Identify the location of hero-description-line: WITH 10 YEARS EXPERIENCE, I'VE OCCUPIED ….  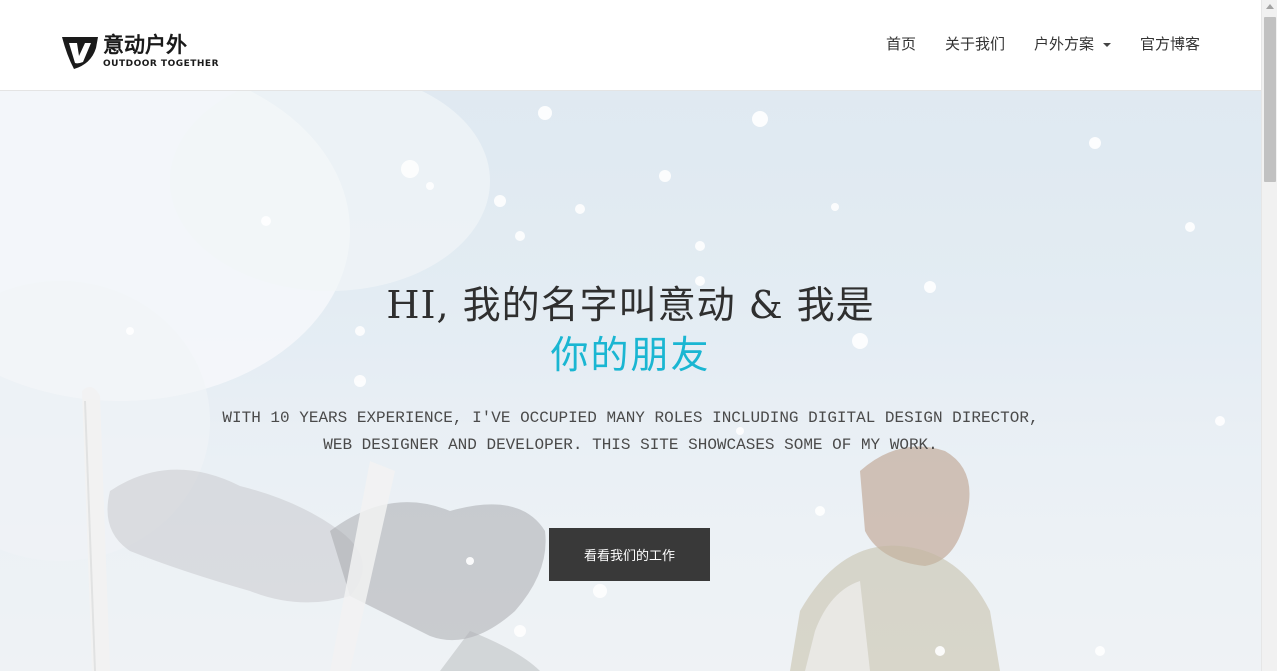
(630, 418).